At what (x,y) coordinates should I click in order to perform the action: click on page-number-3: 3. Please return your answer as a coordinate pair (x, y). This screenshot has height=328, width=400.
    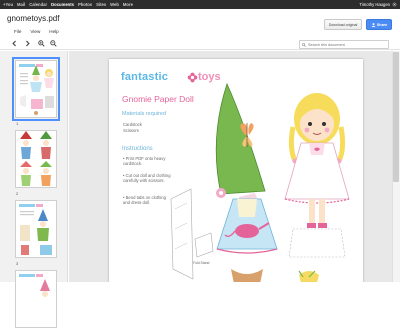
    Looking at the image, I should click on (17, 263).